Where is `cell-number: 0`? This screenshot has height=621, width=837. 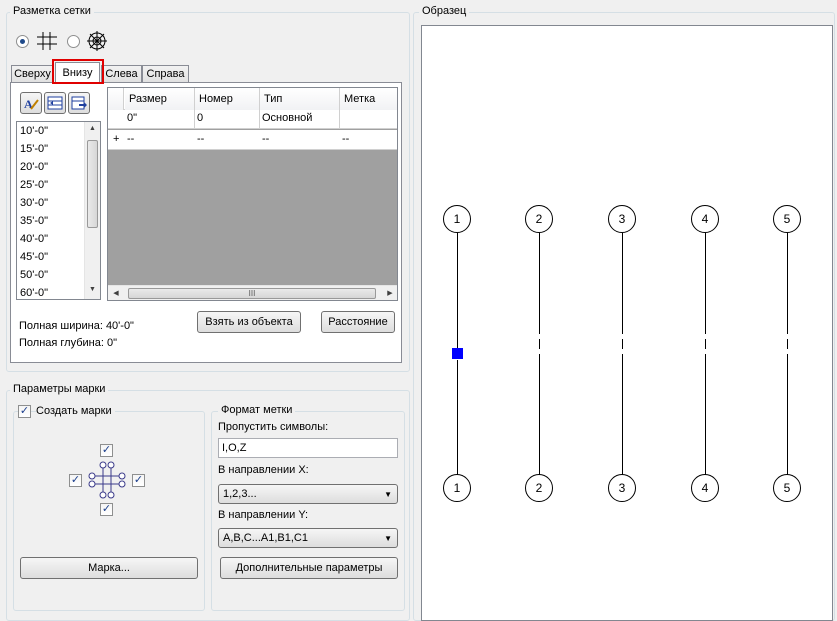
cell-number: 0 is located at coordinates (227, 119).